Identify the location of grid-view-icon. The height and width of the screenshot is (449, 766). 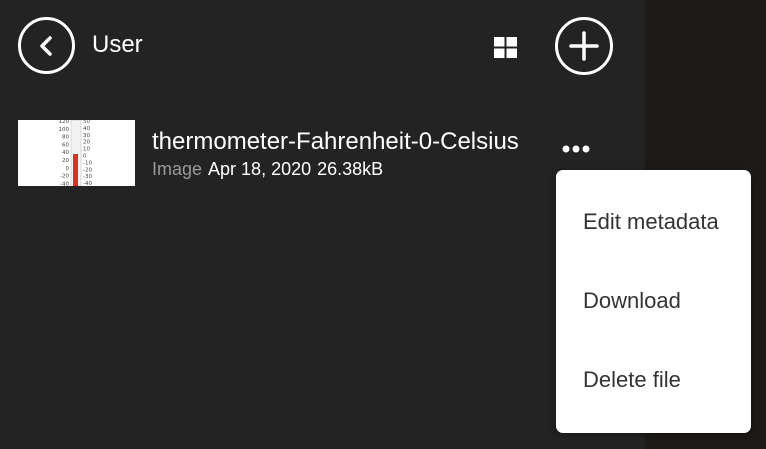
(505, 47).